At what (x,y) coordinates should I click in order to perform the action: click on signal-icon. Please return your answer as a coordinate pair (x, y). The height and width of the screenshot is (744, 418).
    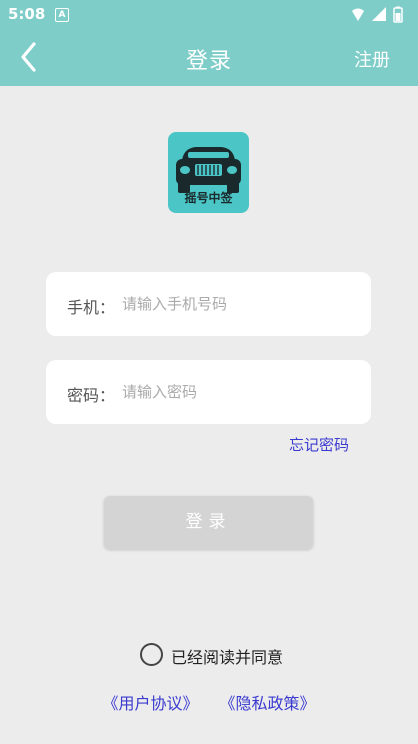
    Looking at the image, I should click on (379, 14).